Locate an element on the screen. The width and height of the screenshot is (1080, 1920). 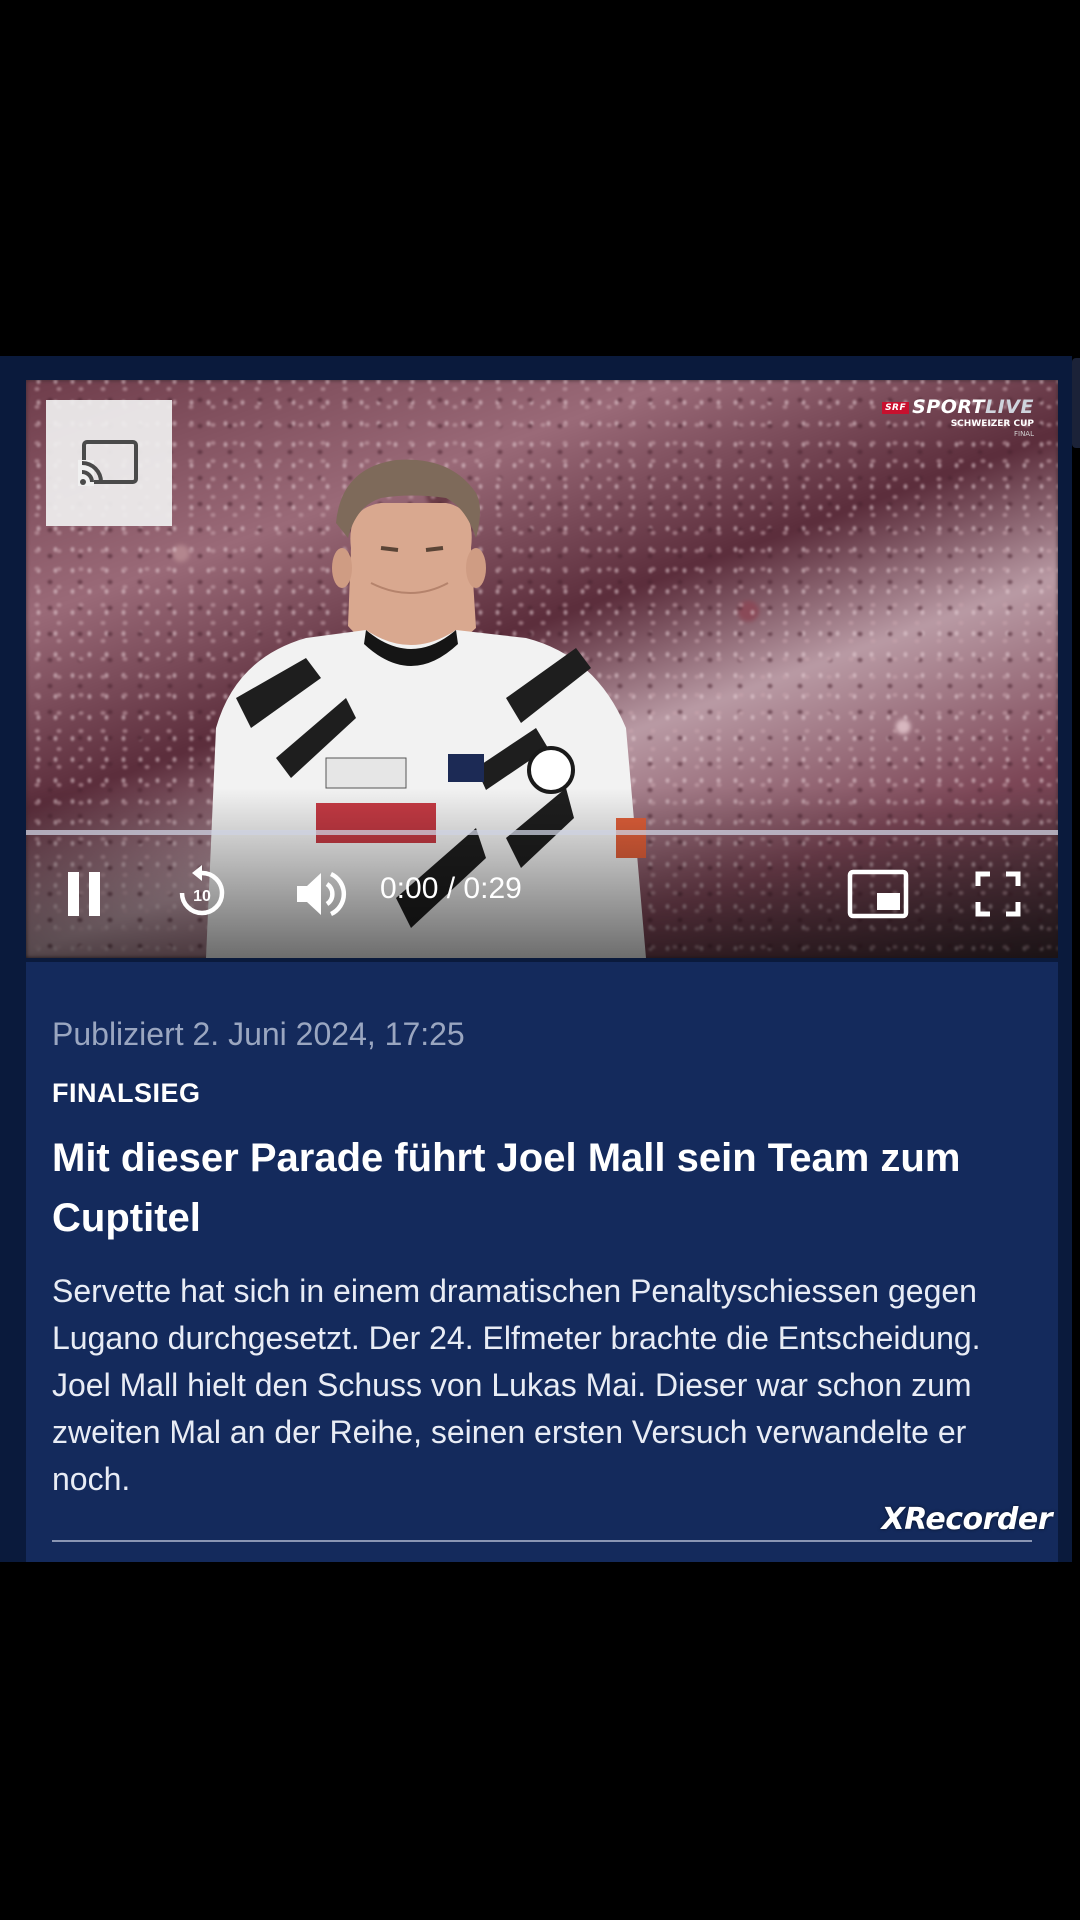
cast-icon is located at coordinates (108, 463).